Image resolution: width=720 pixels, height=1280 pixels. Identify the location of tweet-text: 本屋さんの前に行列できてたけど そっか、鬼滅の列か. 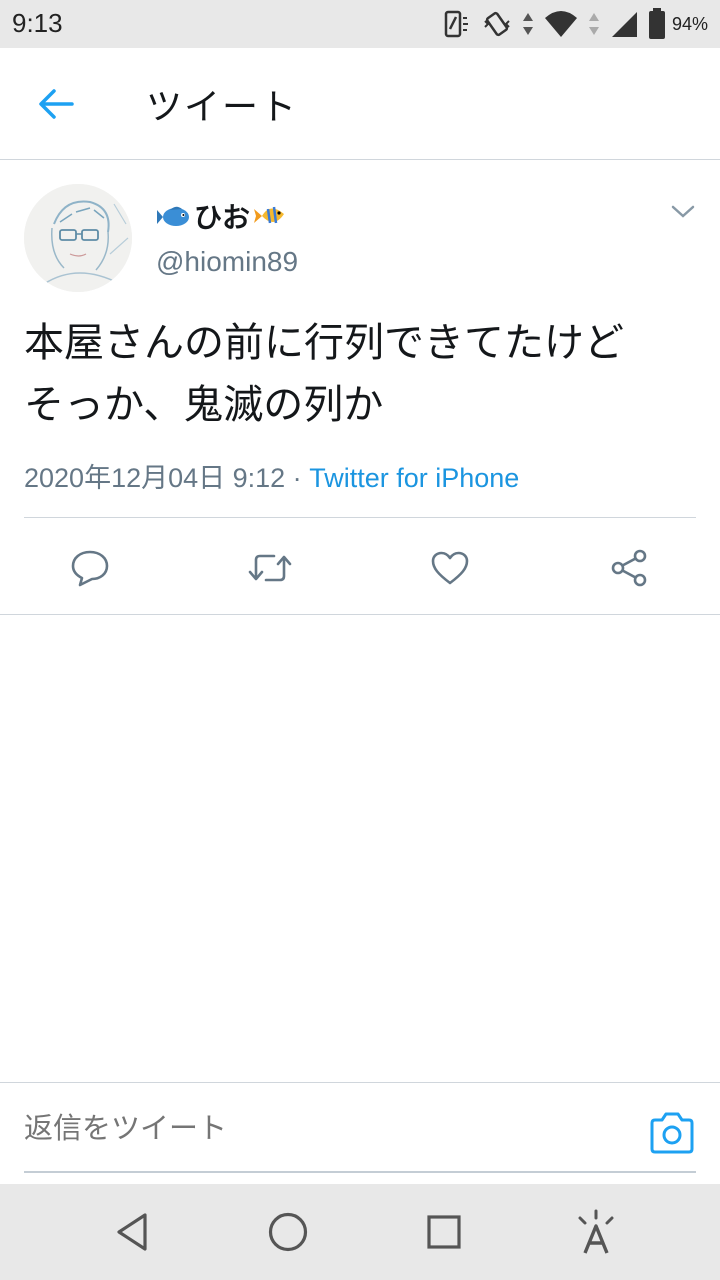
(360, 374).